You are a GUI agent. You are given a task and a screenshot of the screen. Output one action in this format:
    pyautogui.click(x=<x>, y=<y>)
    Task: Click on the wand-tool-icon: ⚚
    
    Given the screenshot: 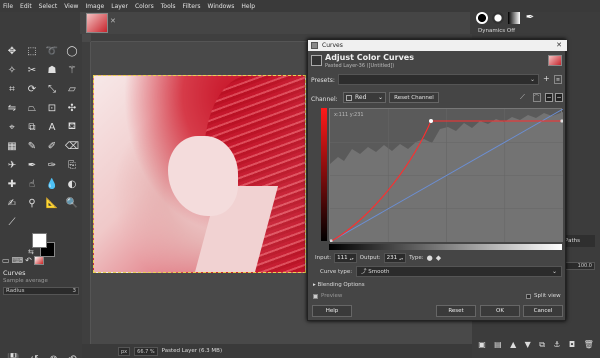 What is the action you would take?
    pyautogui.click(x=72, y=70)
    